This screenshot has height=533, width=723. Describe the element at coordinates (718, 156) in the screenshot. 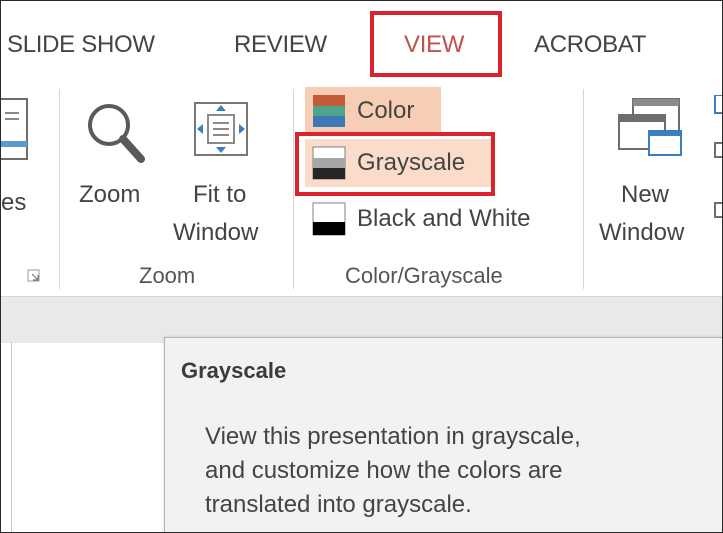

I see `arrange-all-icon` at that location.